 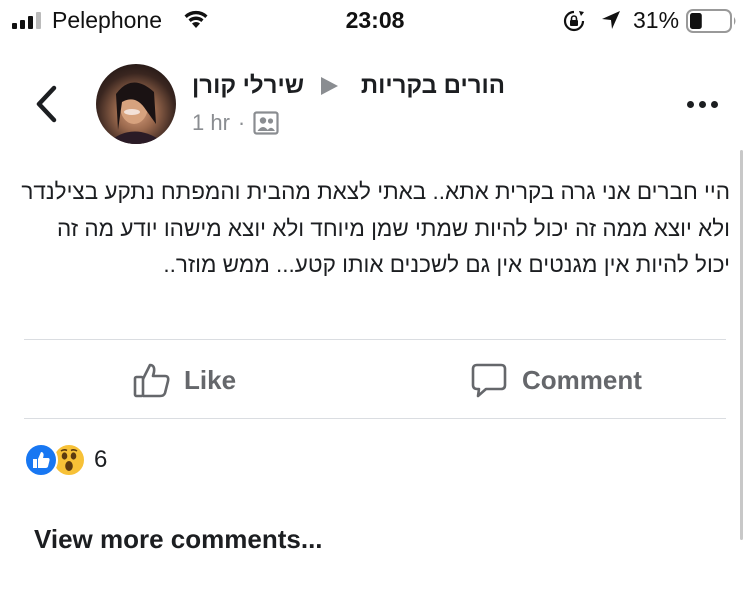 I want to click on group-name: הורים בקריות, so click(x=433, y=86).